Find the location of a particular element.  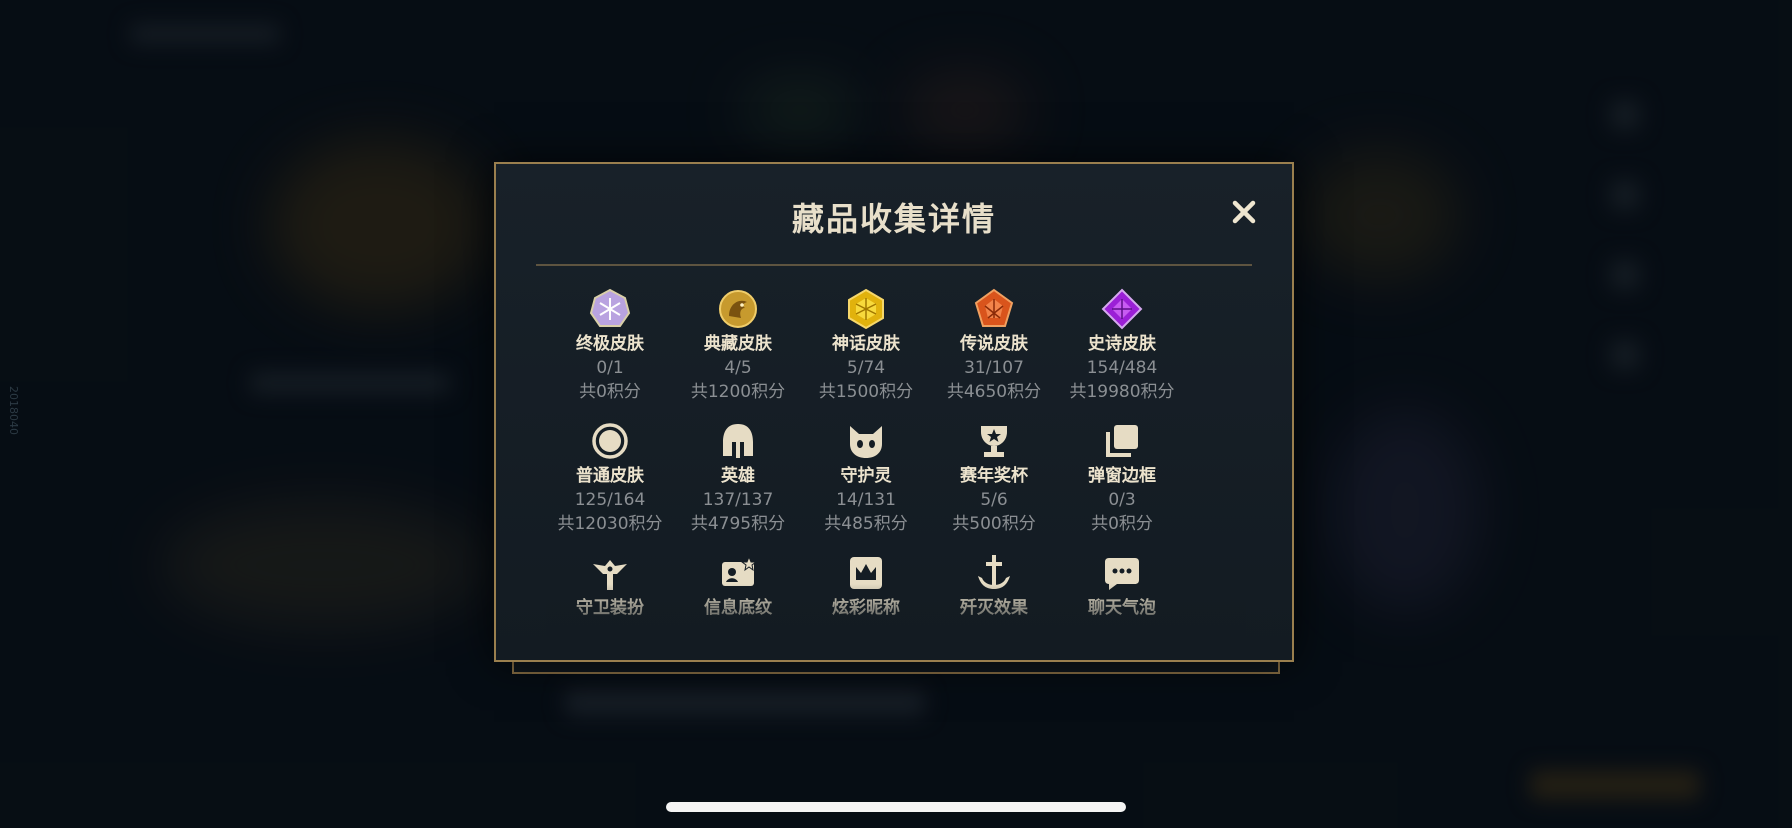

collection-item-prestige-skins: 典藏皮肤 4/5 共1200积分 is located at coordinates (738, 346).